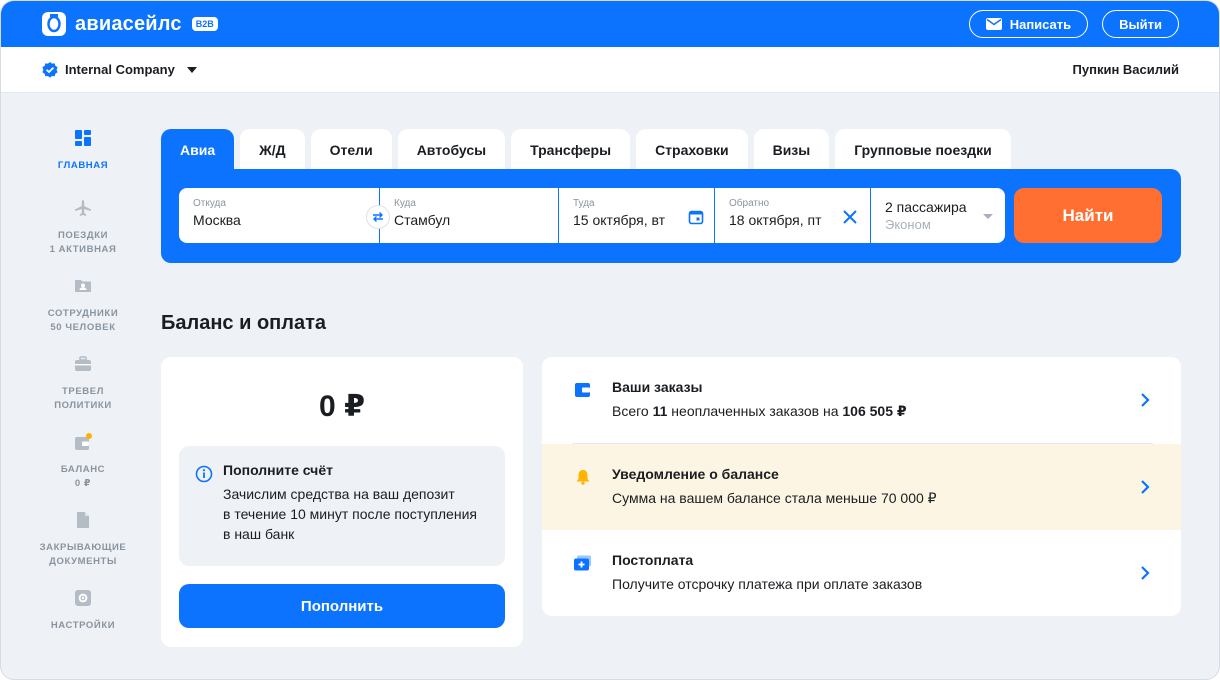 This screenshot has width=1220, height=680. What do you see at coordinates (874, 411) in the screenshot?
I see `orders-sum: 106 505 ₽` at bounding box center [874, 411].